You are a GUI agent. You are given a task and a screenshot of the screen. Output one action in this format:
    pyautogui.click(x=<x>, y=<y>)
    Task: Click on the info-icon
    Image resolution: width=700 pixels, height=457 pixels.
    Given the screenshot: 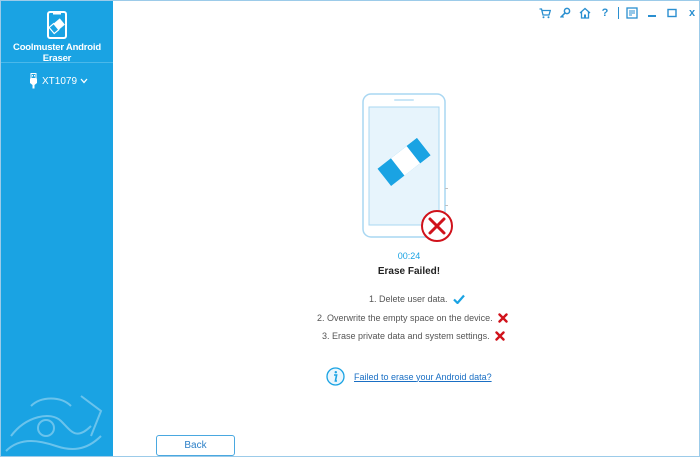 What is the action you would take?
    pyautogui.click(x=335, y=376)
    